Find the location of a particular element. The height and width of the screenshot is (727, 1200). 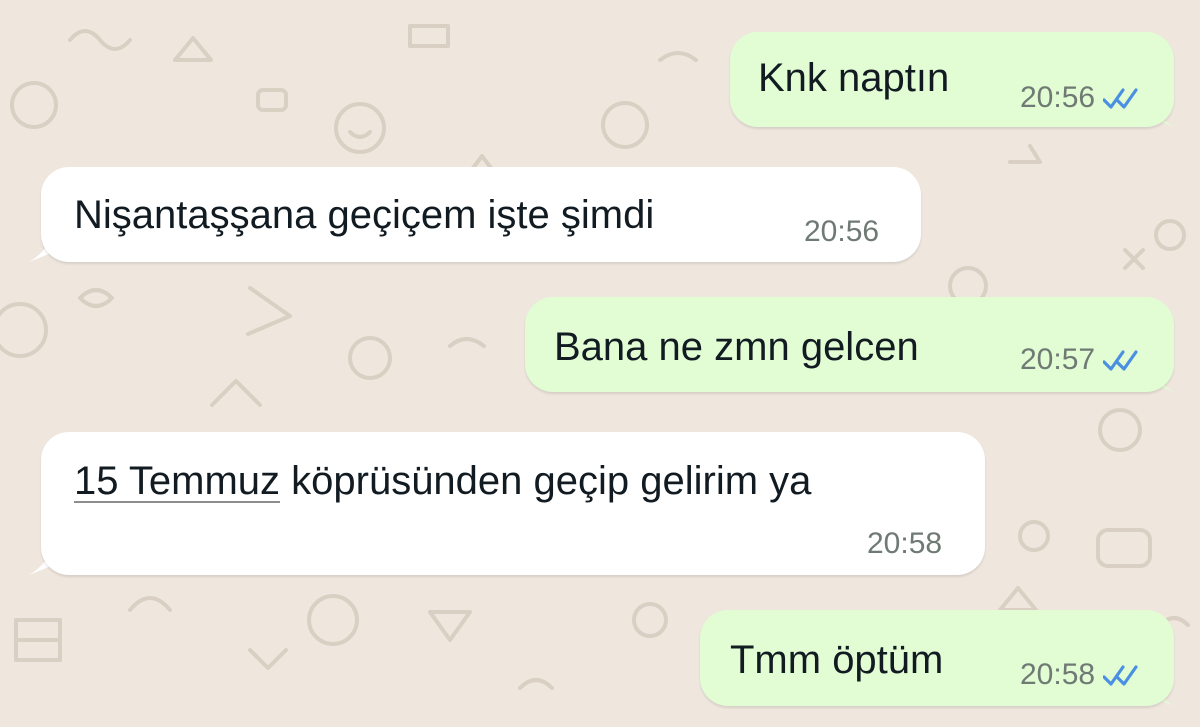

message-bubble-outgoing: Bana ne zmn gelcen 20:57 is located at coordinates (849, 344).